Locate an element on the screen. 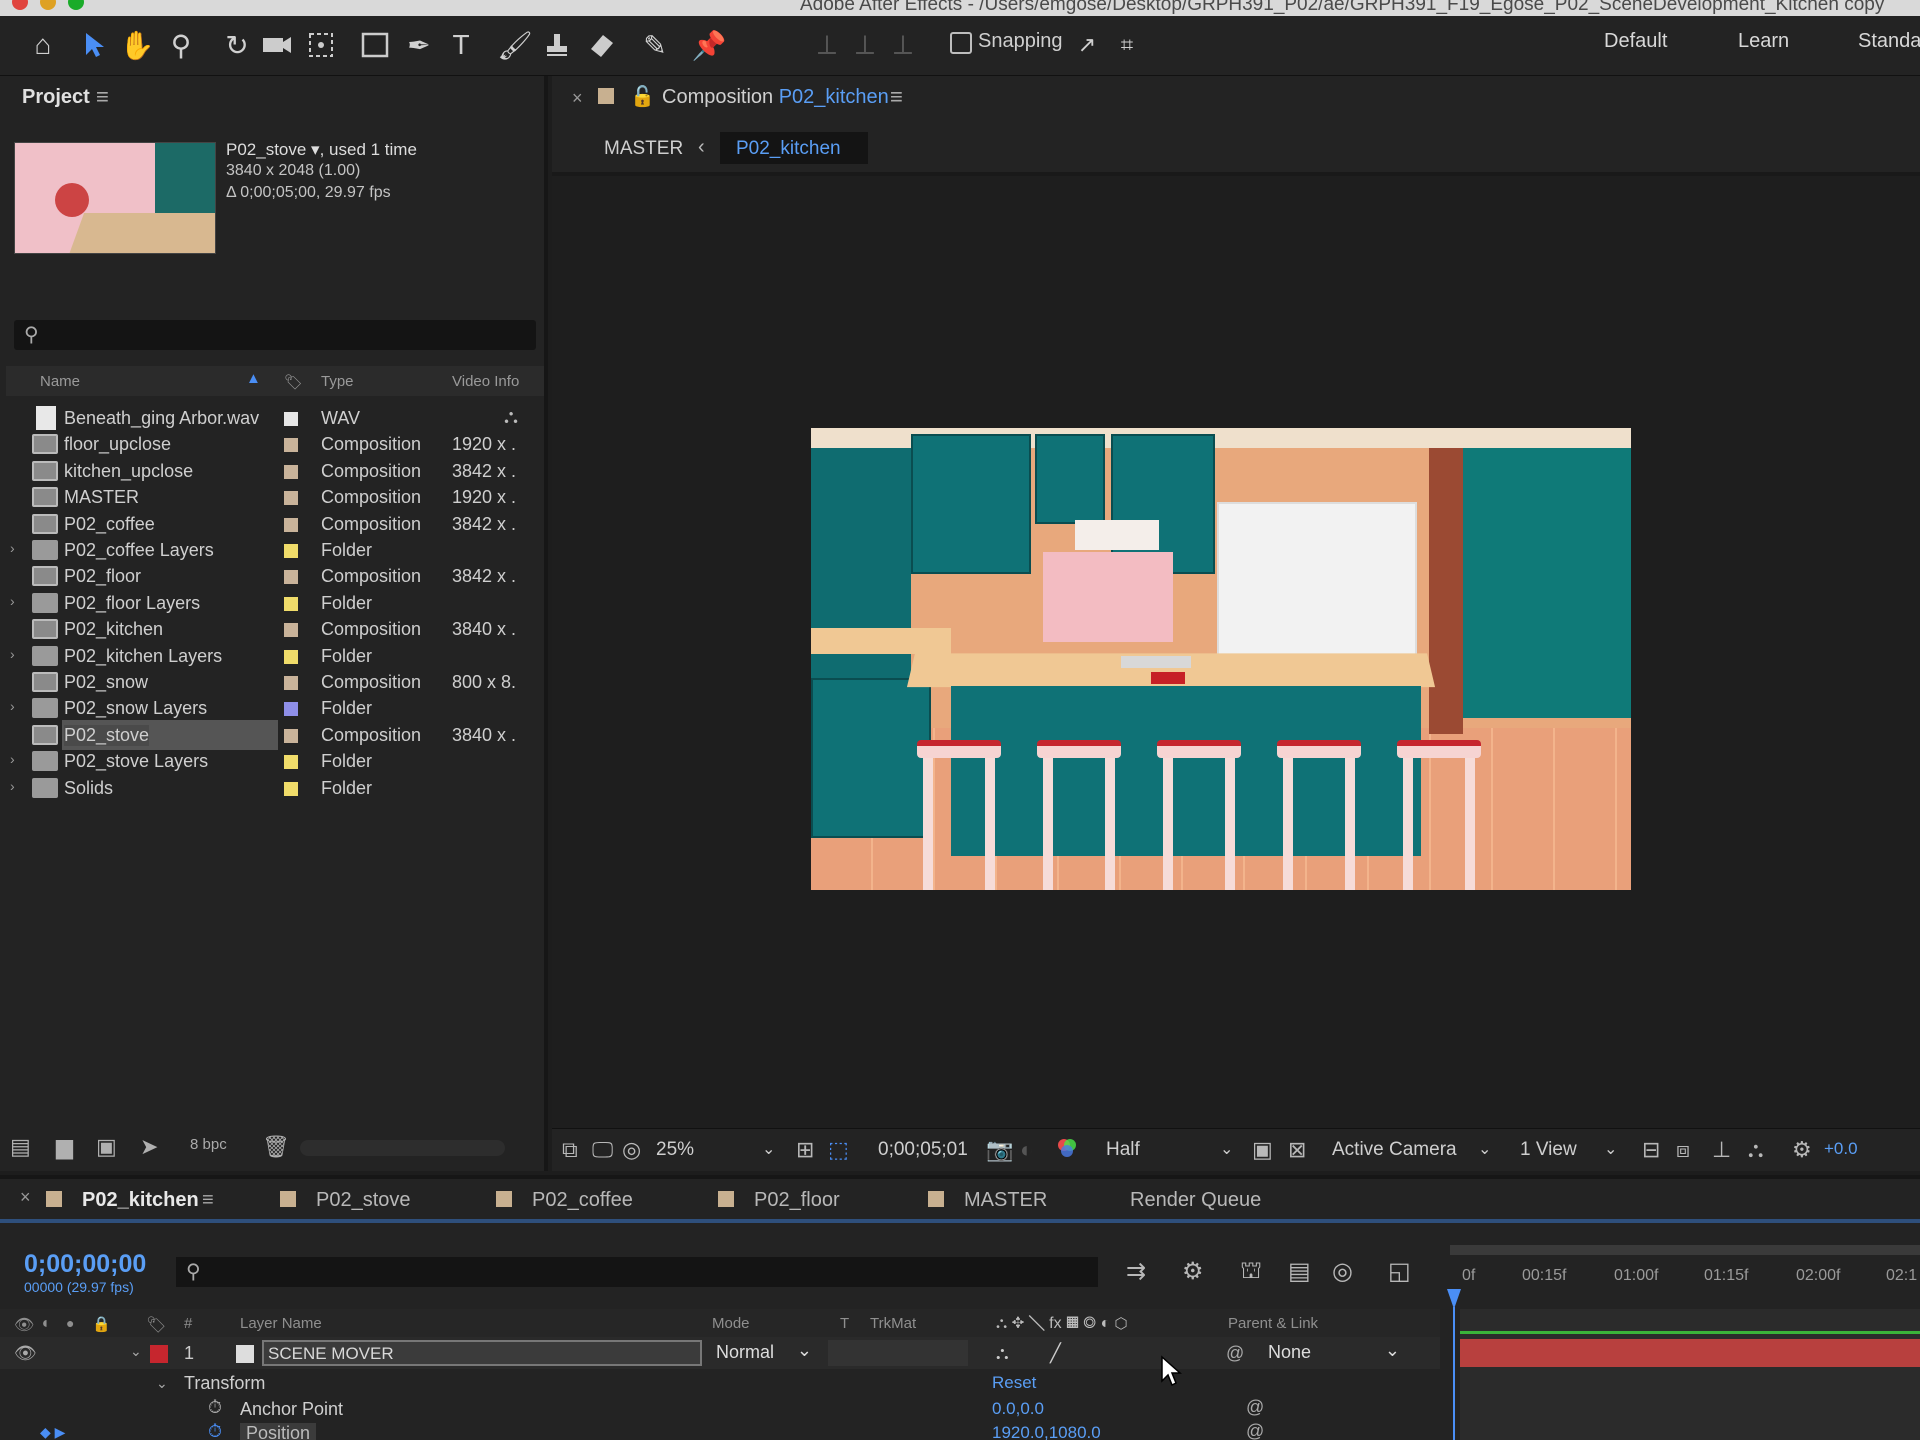 This screenshot has height=1440, width=1920. column-trkmat: TrkMat is located at coordinates (893, 1323).